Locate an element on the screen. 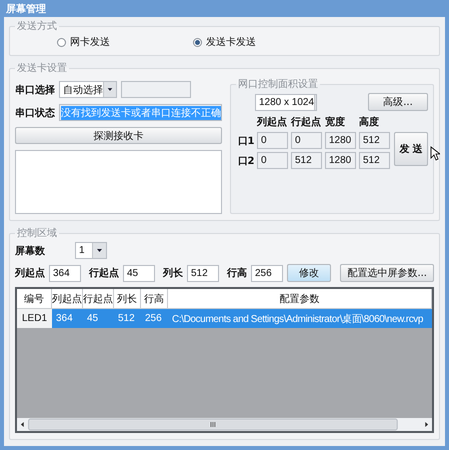  screen-count-select: 1 is located at coordinates (91, 250).